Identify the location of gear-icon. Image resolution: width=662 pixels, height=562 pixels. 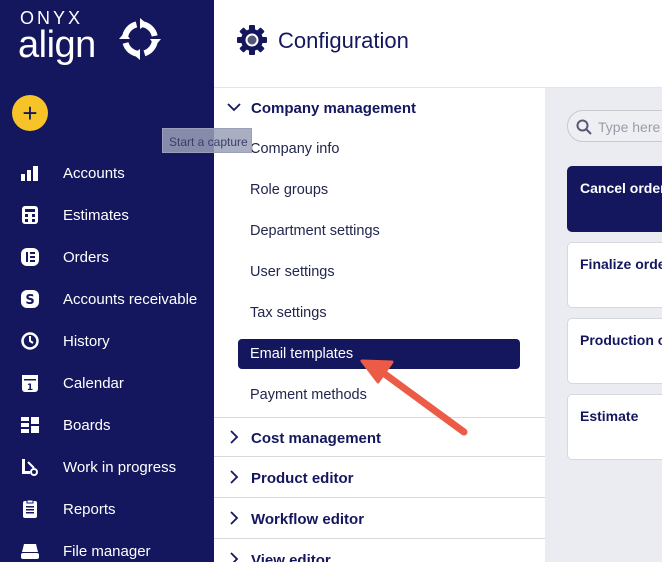
(252, 40).